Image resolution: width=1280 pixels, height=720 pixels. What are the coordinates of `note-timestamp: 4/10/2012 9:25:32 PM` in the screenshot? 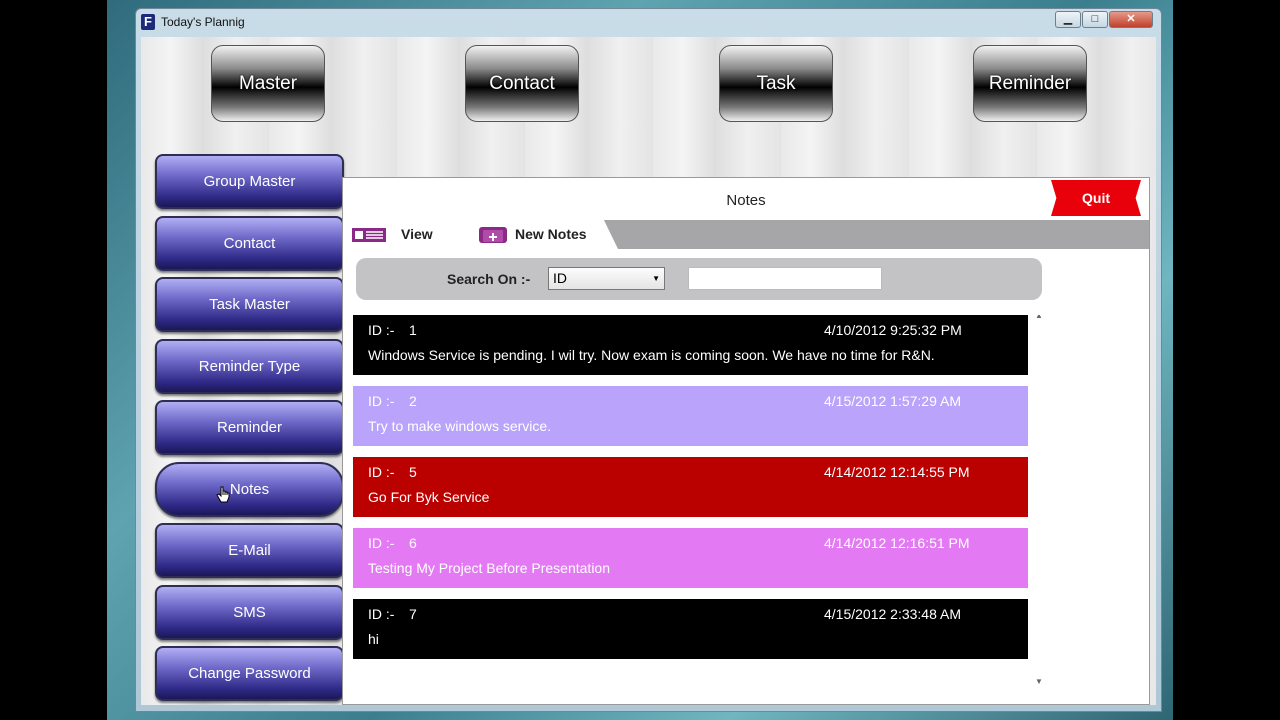 It's located at (893, 330).